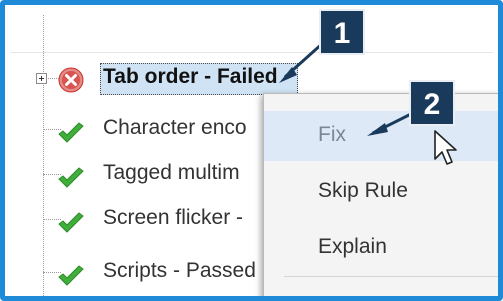  I want to click on callout-badge-1: 1, so click(342, 32).